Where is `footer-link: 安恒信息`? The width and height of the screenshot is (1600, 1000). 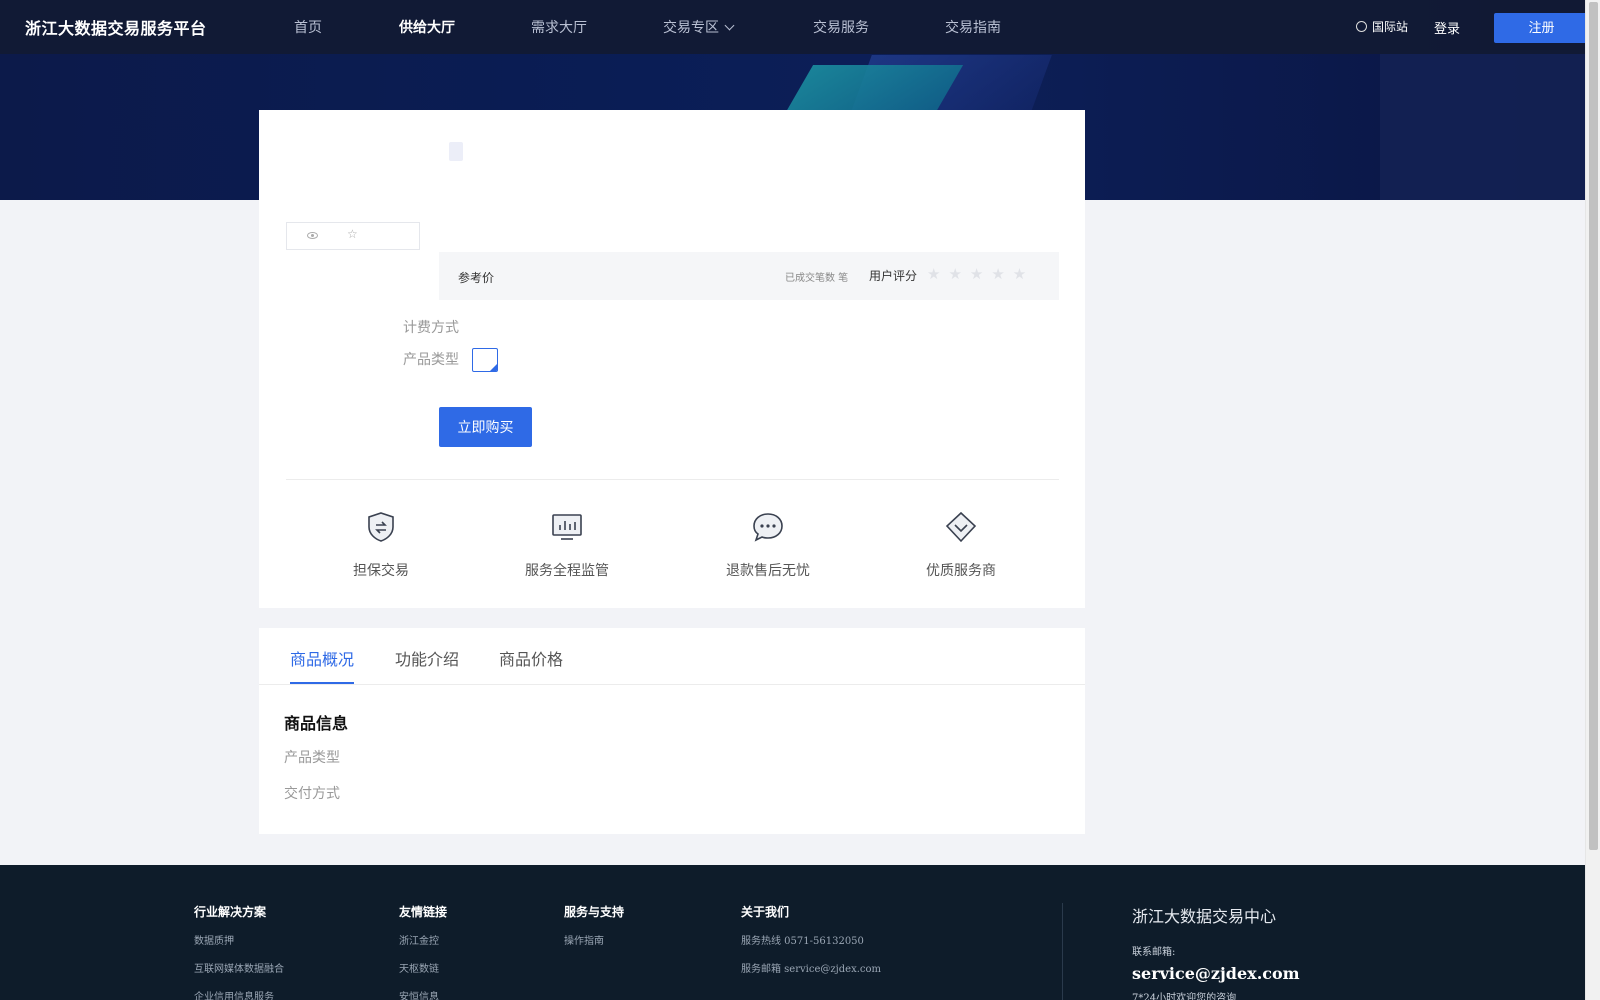
footer-link: 安恒信息 is located at coordinates (423, 994).